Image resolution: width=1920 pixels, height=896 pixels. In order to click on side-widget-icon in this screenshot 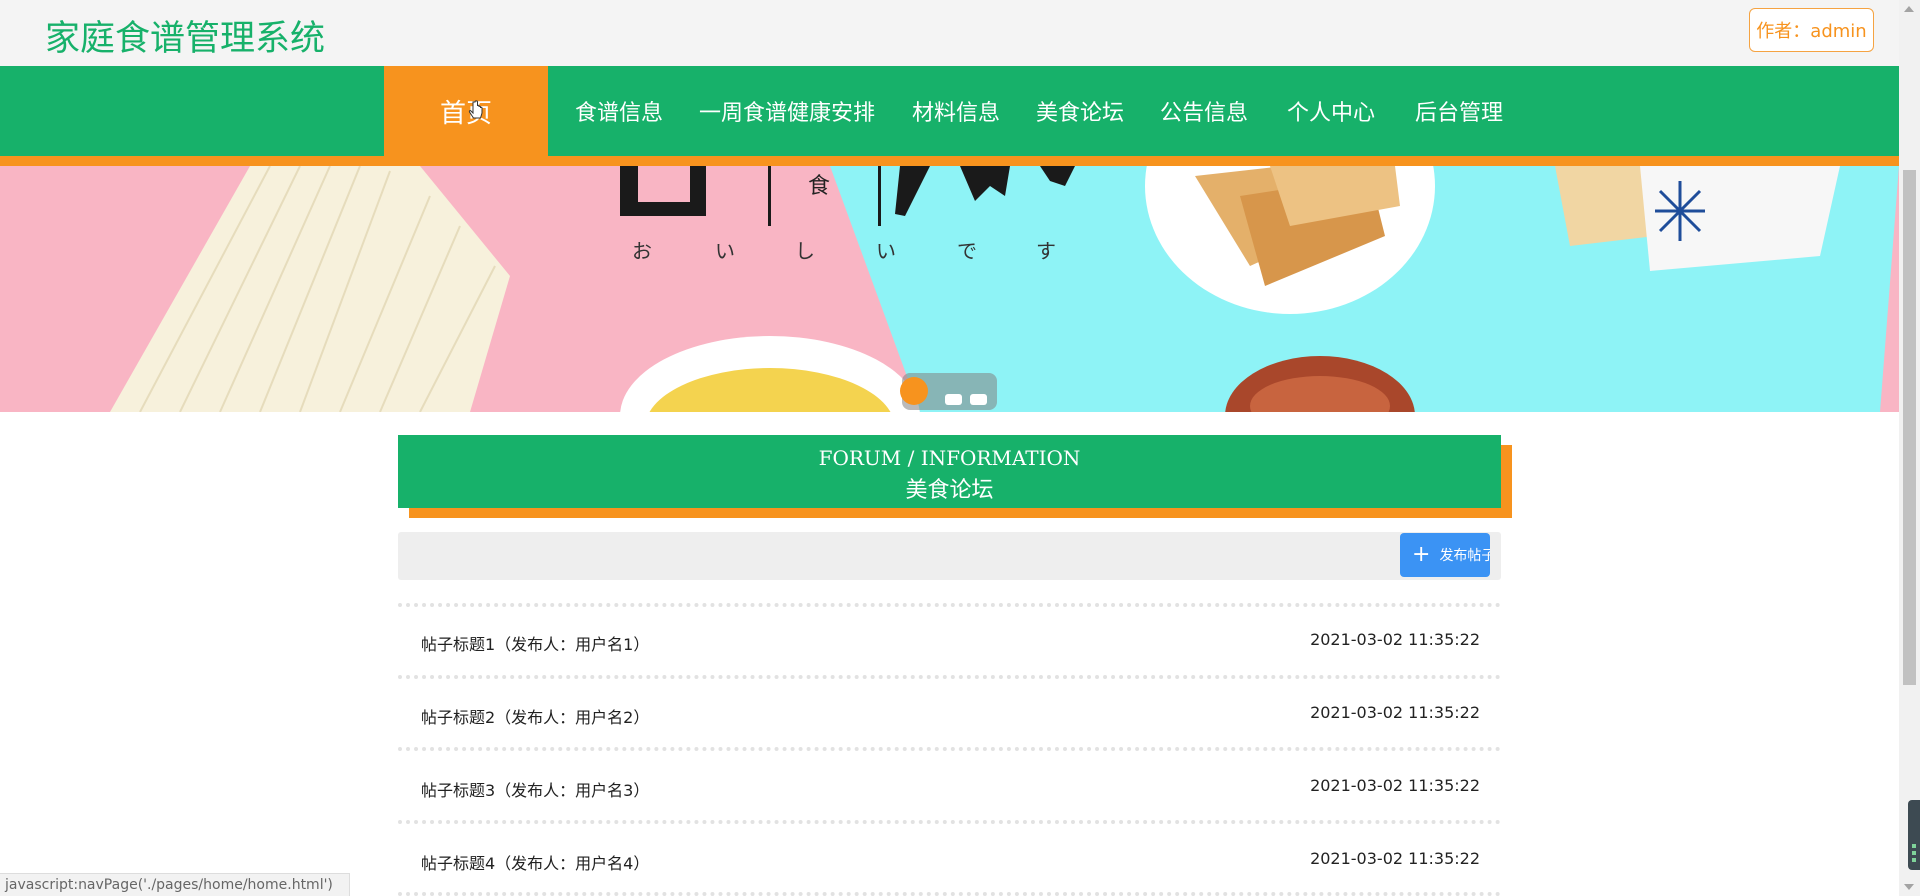, I will do `click(1914, 835)`.